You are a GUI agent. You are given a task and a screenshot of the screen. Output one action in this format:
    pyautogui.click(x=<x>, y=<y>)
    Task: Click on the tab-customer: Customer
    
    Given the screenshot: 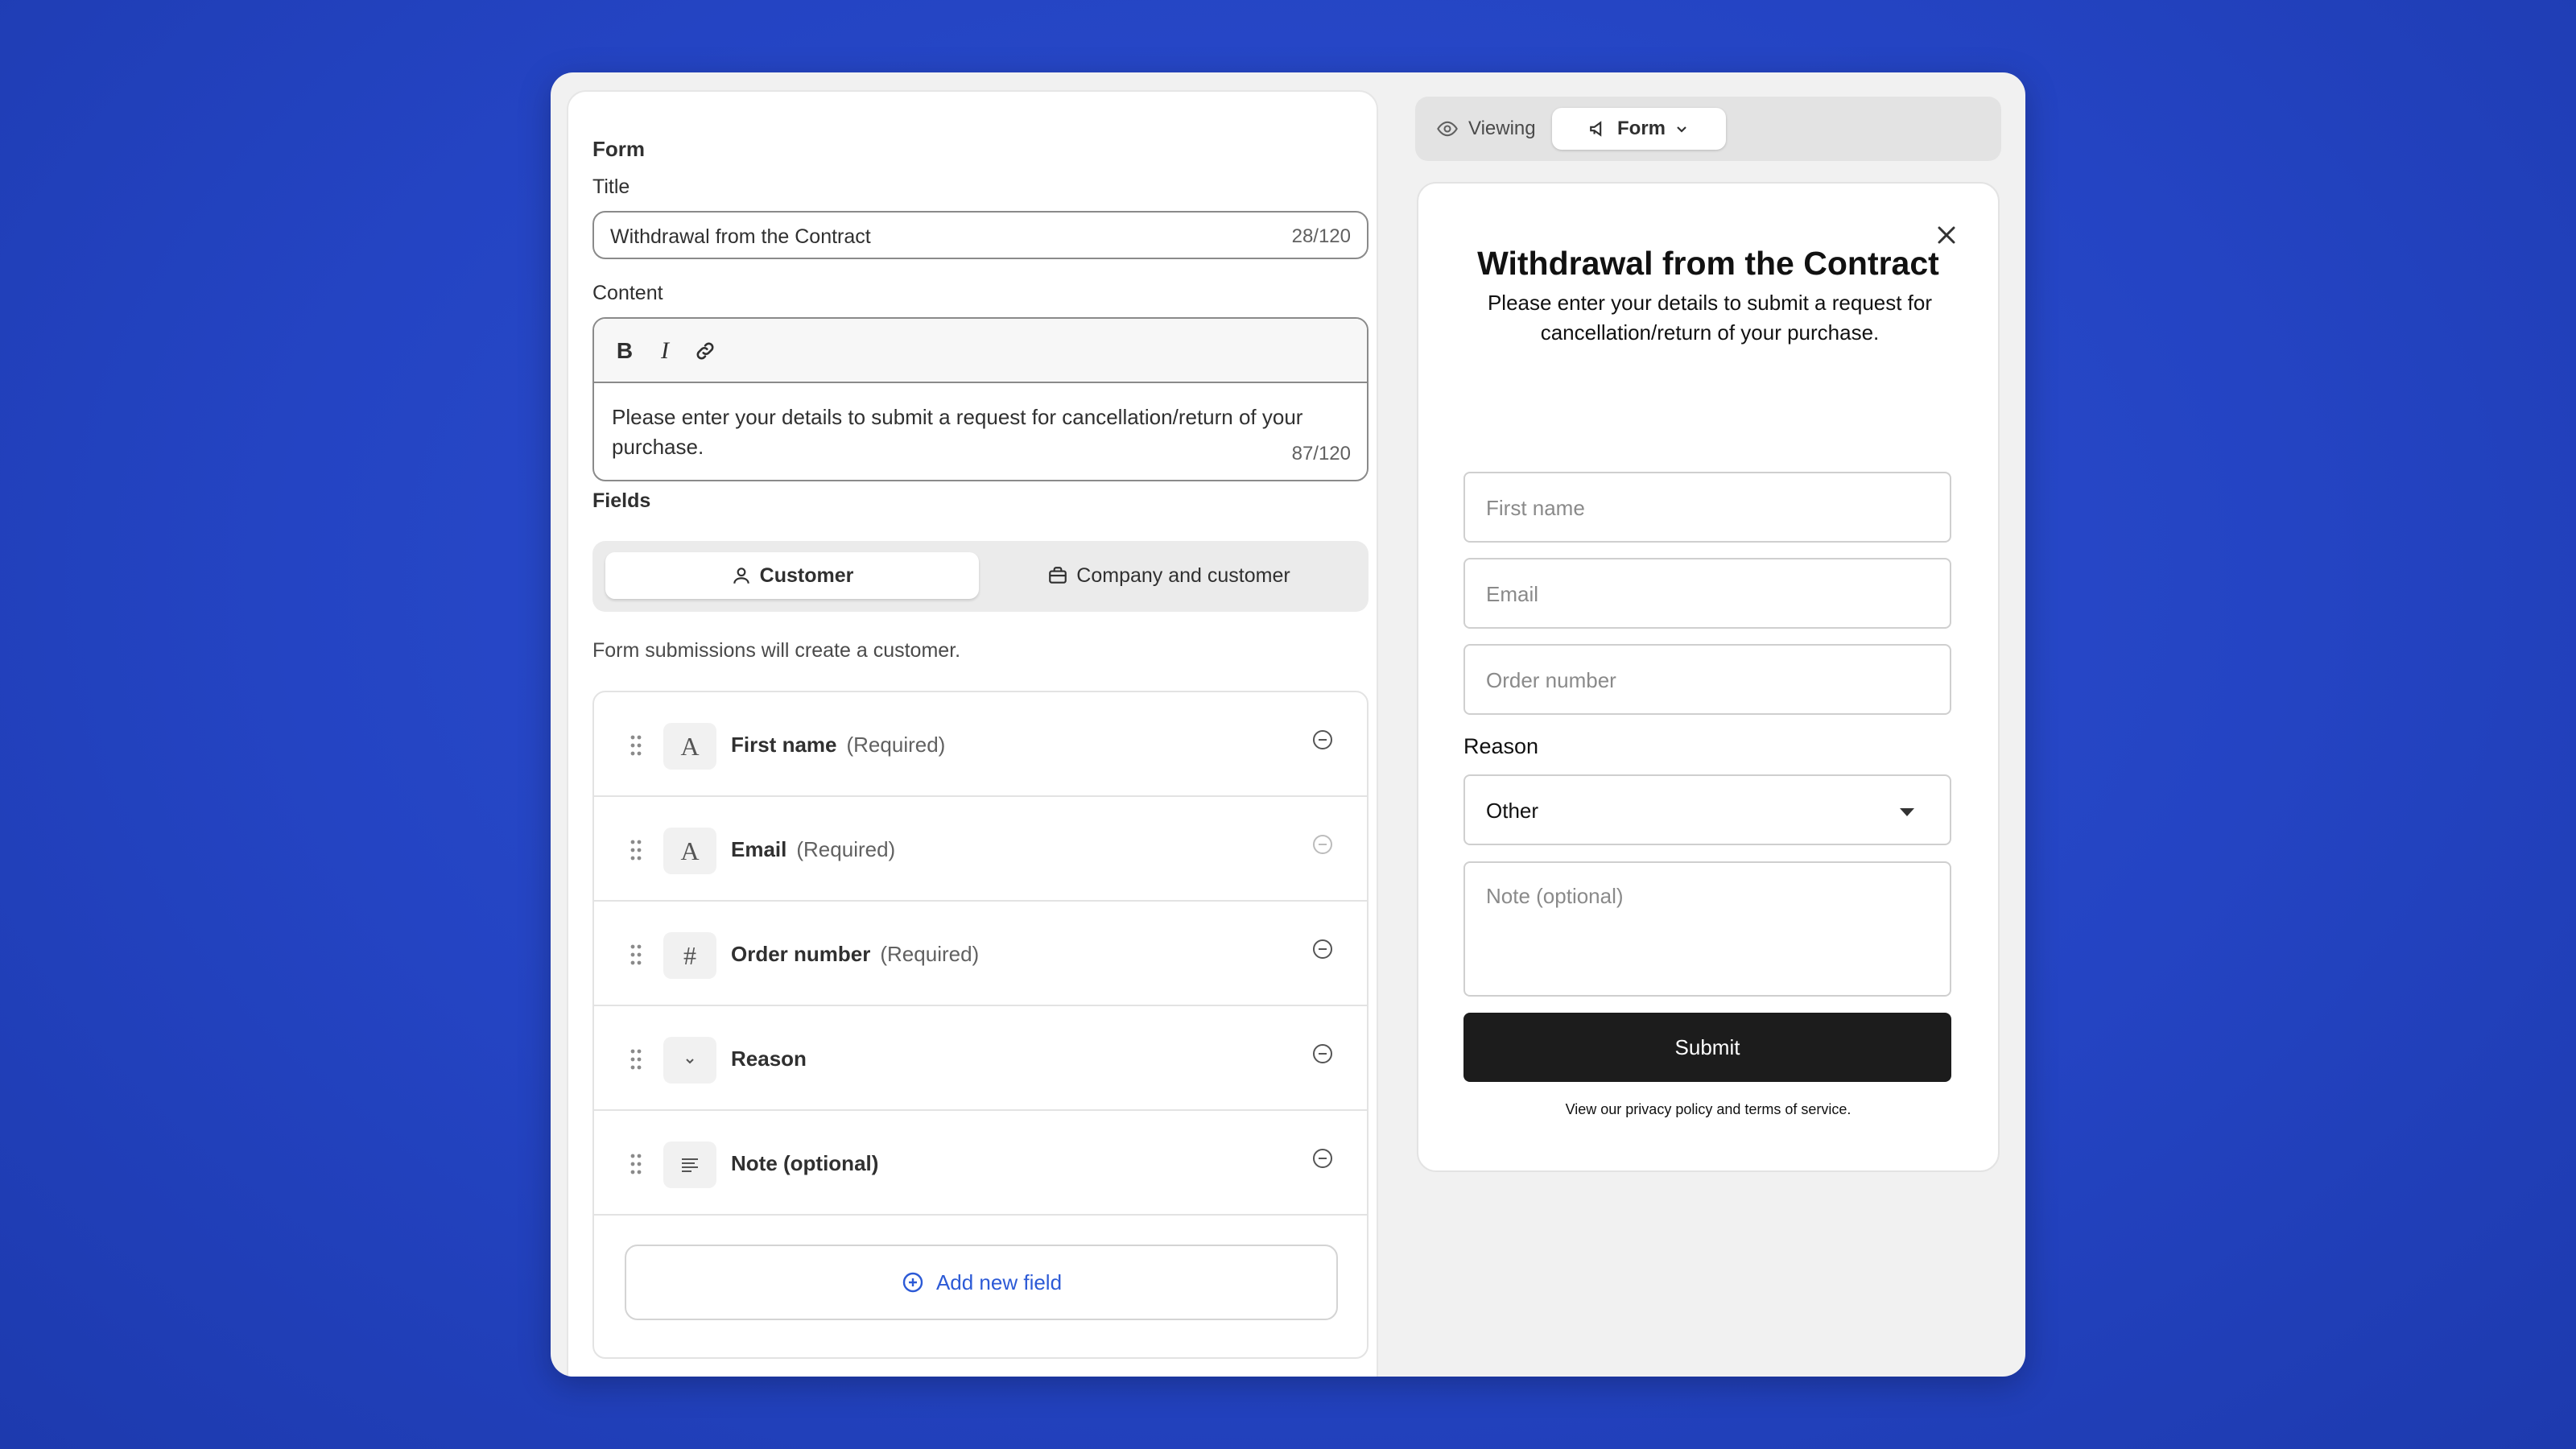 What is the action you would take?
    pyautogui.click(x=792, y=575)
    